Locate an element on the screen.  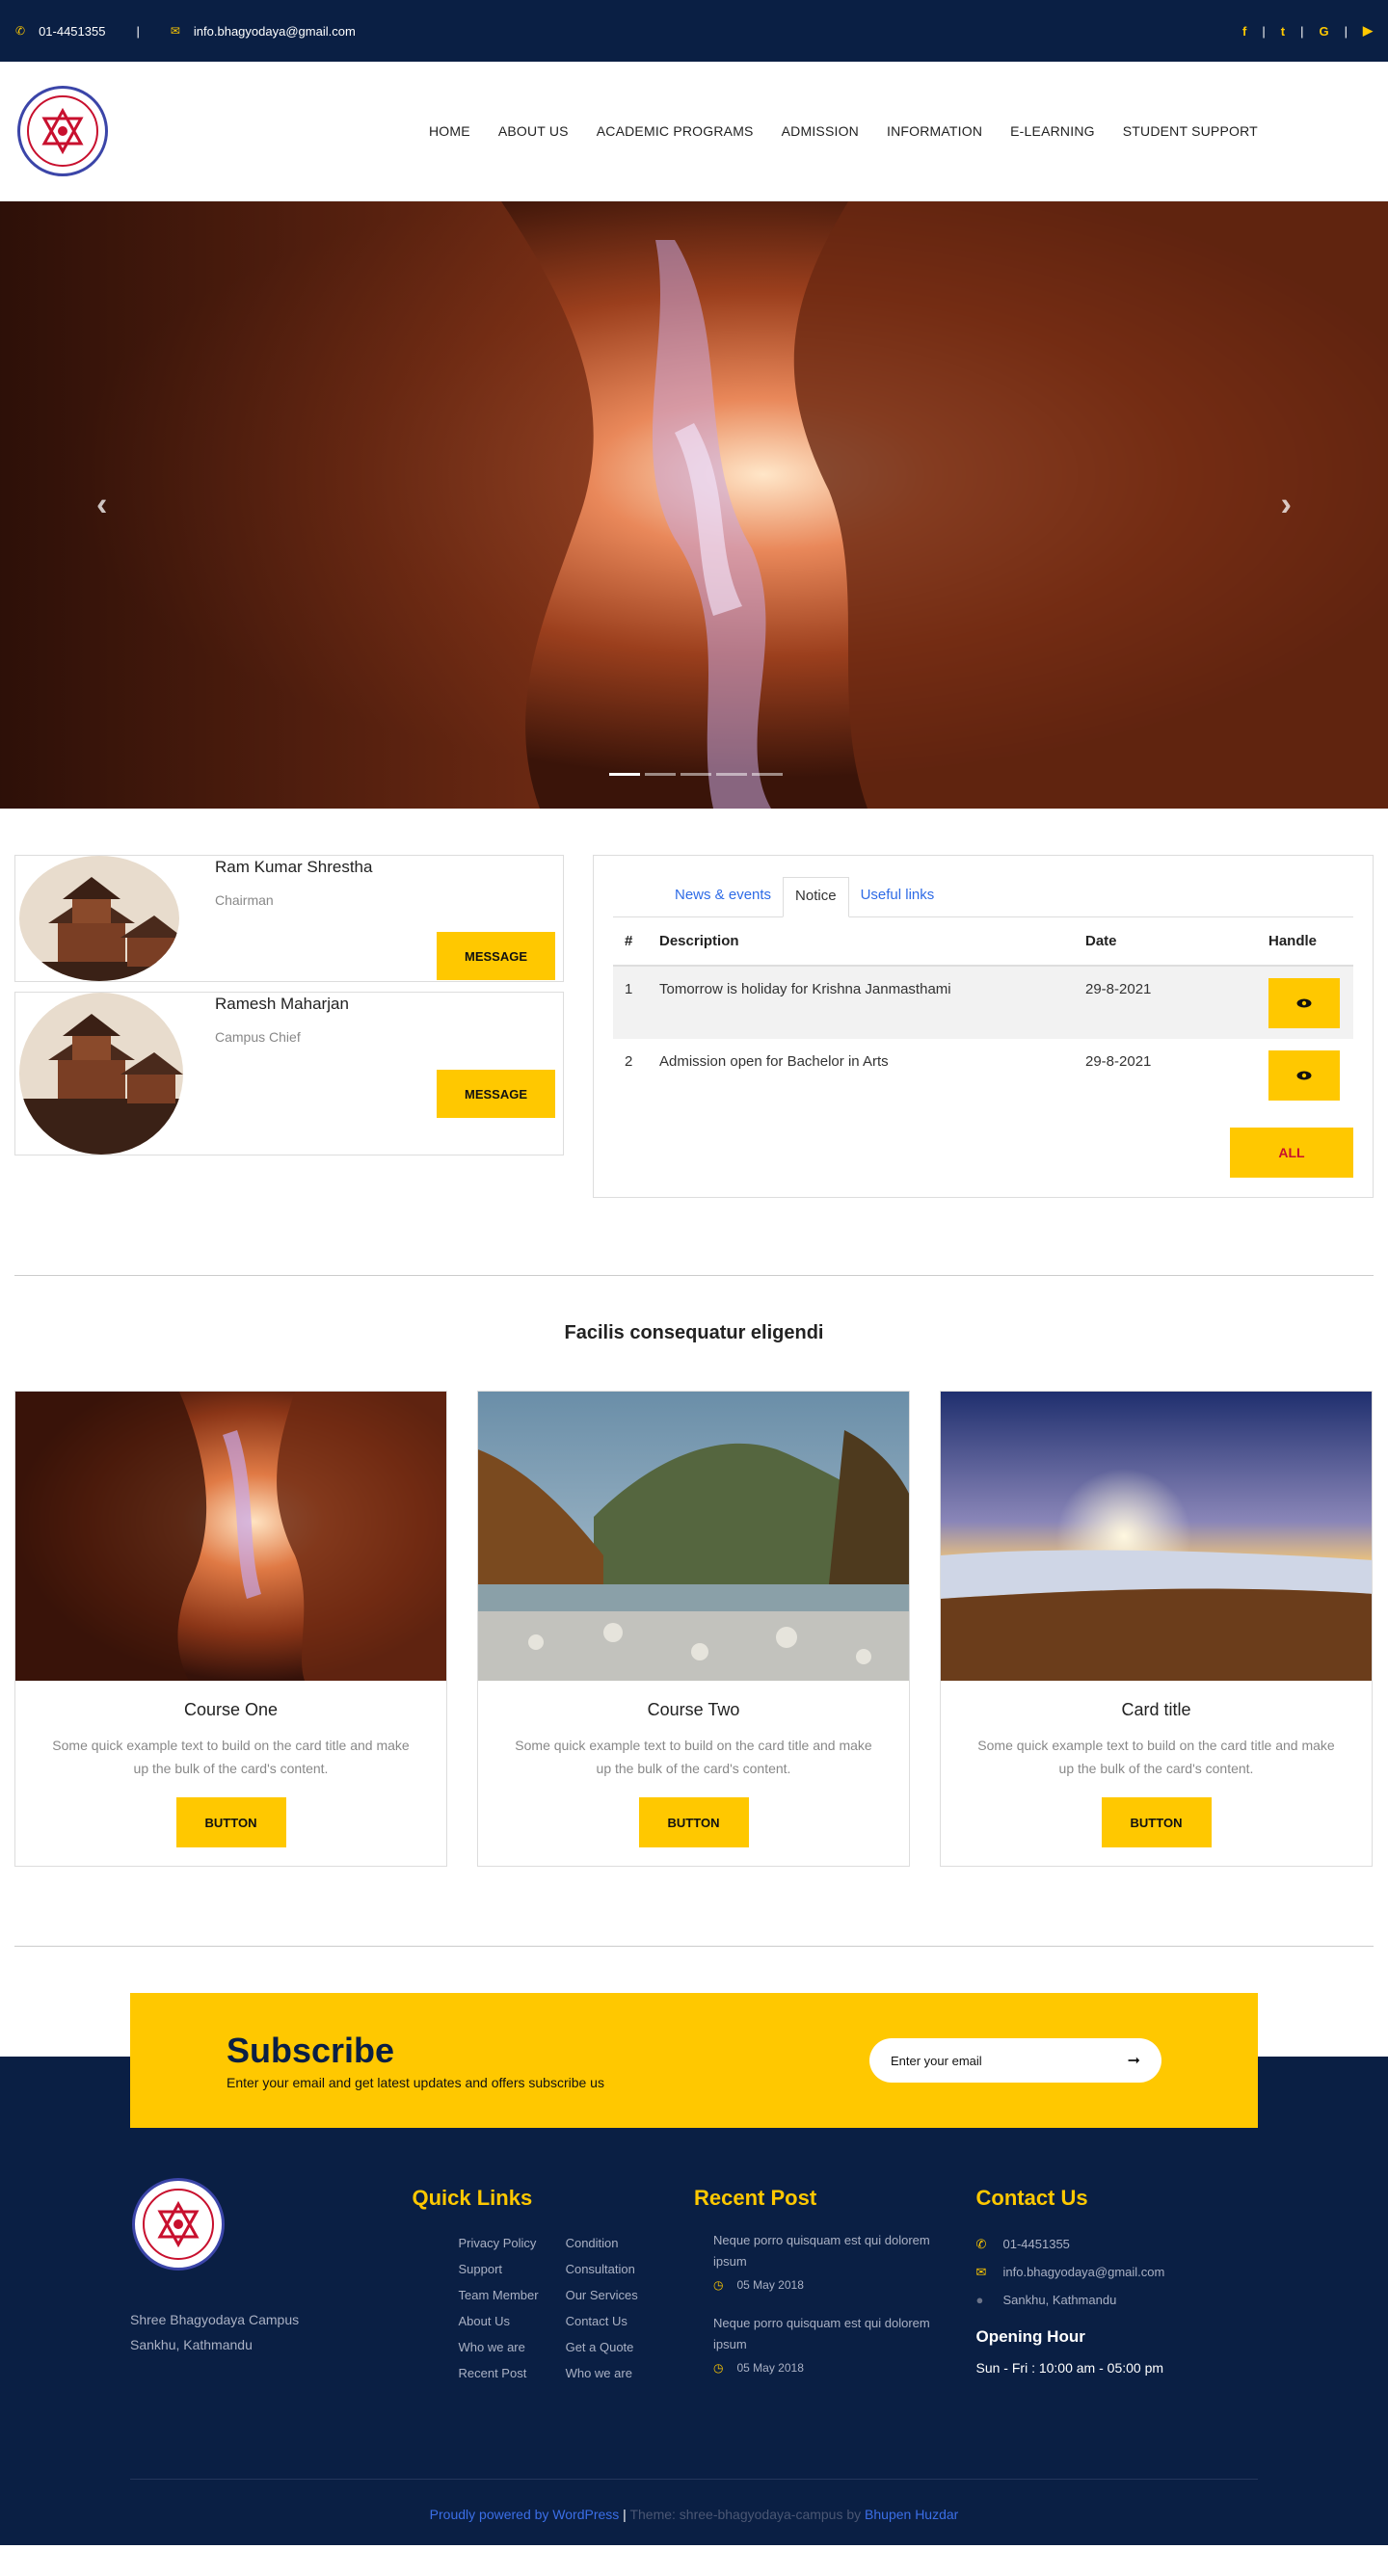
all-notices-button: ALL is located at coordinates (1291, 1153).